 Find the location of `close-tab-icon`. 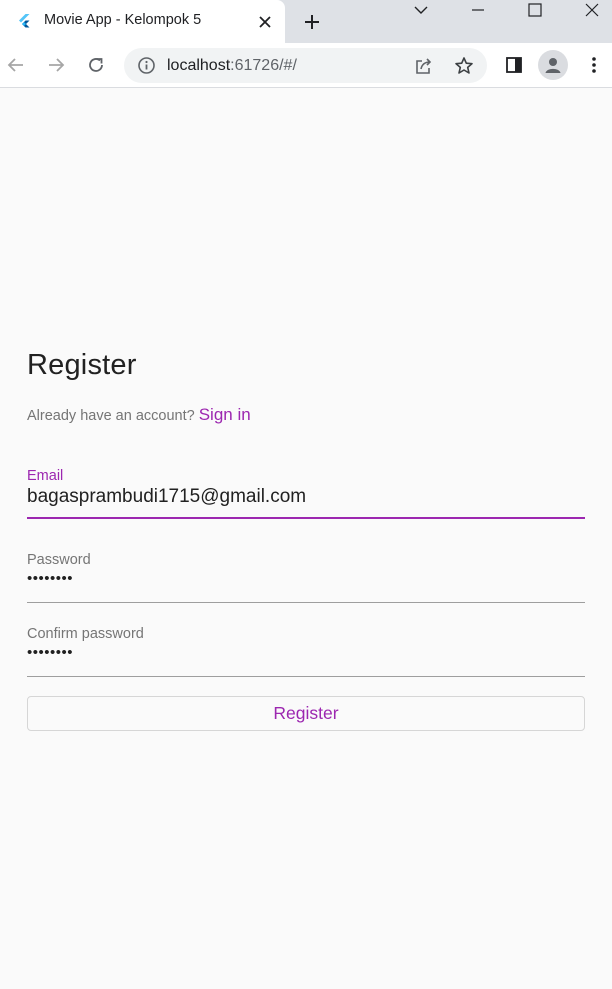

close-tab-icon is located at coordinates (265, 22).